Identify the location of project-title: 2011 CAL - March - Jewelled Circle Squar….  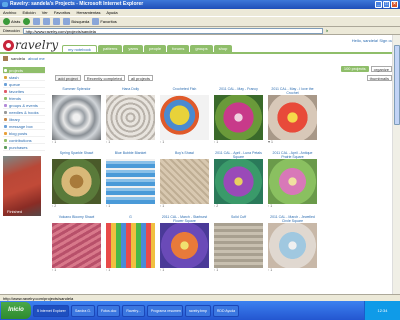
(292, 219).